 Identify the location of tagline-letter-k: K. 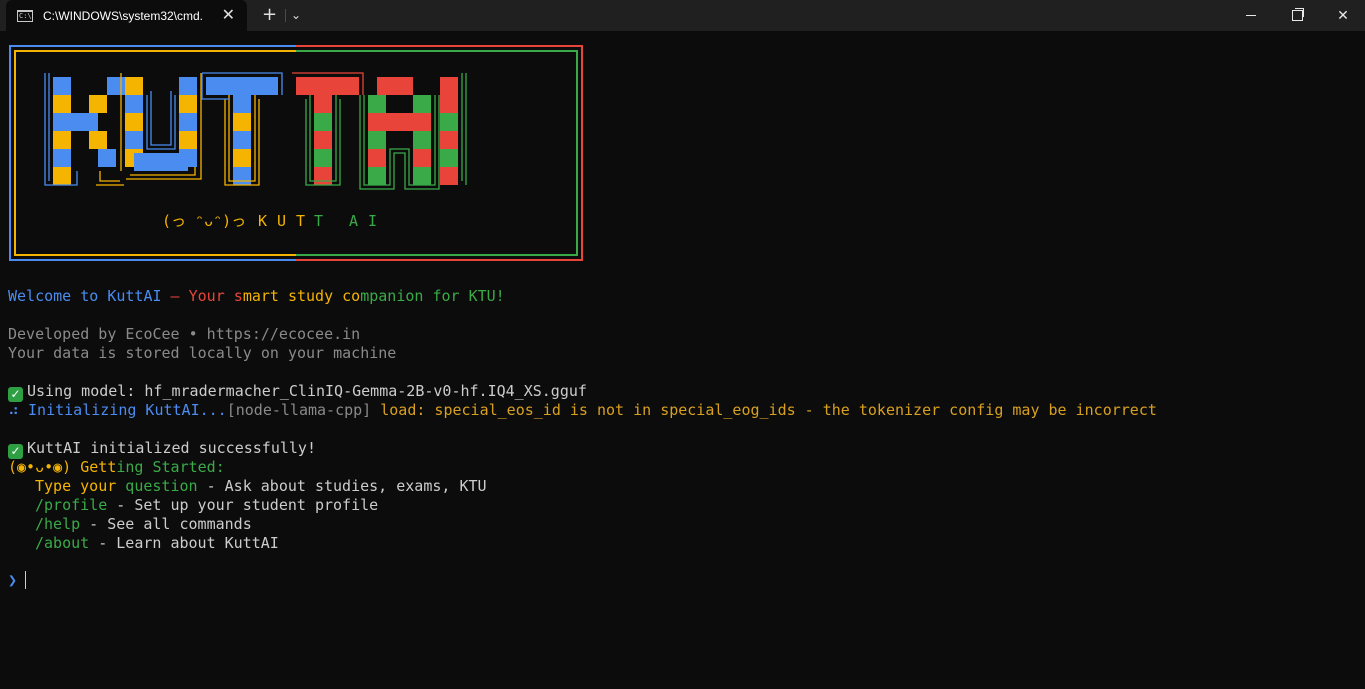
(262, 221).